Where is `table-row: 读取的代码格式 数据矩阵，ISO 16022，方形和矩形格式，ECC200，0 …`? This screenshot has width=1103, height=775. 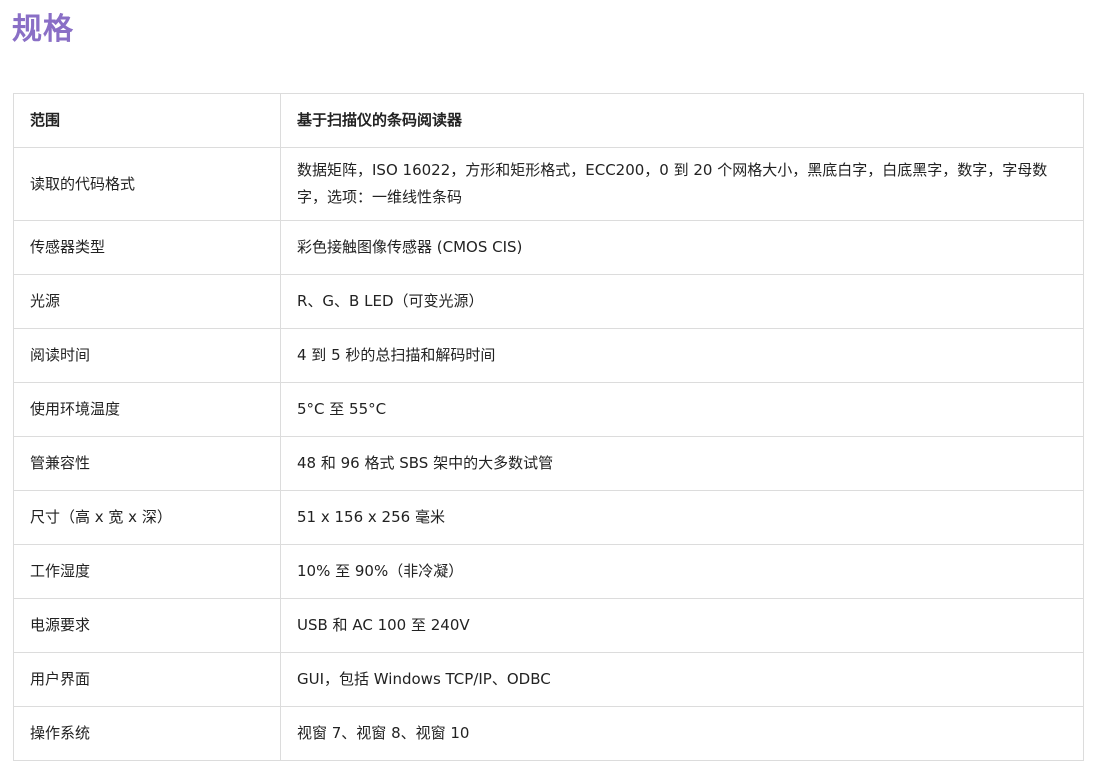
table-row: 读取的代码格式 数据矩阵，ISO 16022，方形和矩形格式，ECC200，0 … is located at coordinates (548, 184).